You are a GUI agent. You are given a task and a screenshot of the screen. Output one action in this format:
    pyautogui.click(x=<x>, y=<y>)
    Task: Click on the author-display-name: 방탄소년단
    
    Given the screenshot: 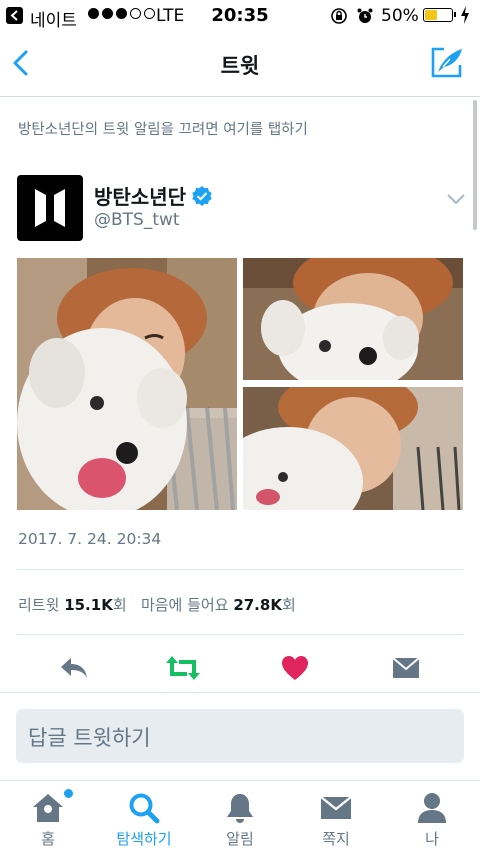 What is the action you would take?
    pyautogui.click(x=140, y=197)
    